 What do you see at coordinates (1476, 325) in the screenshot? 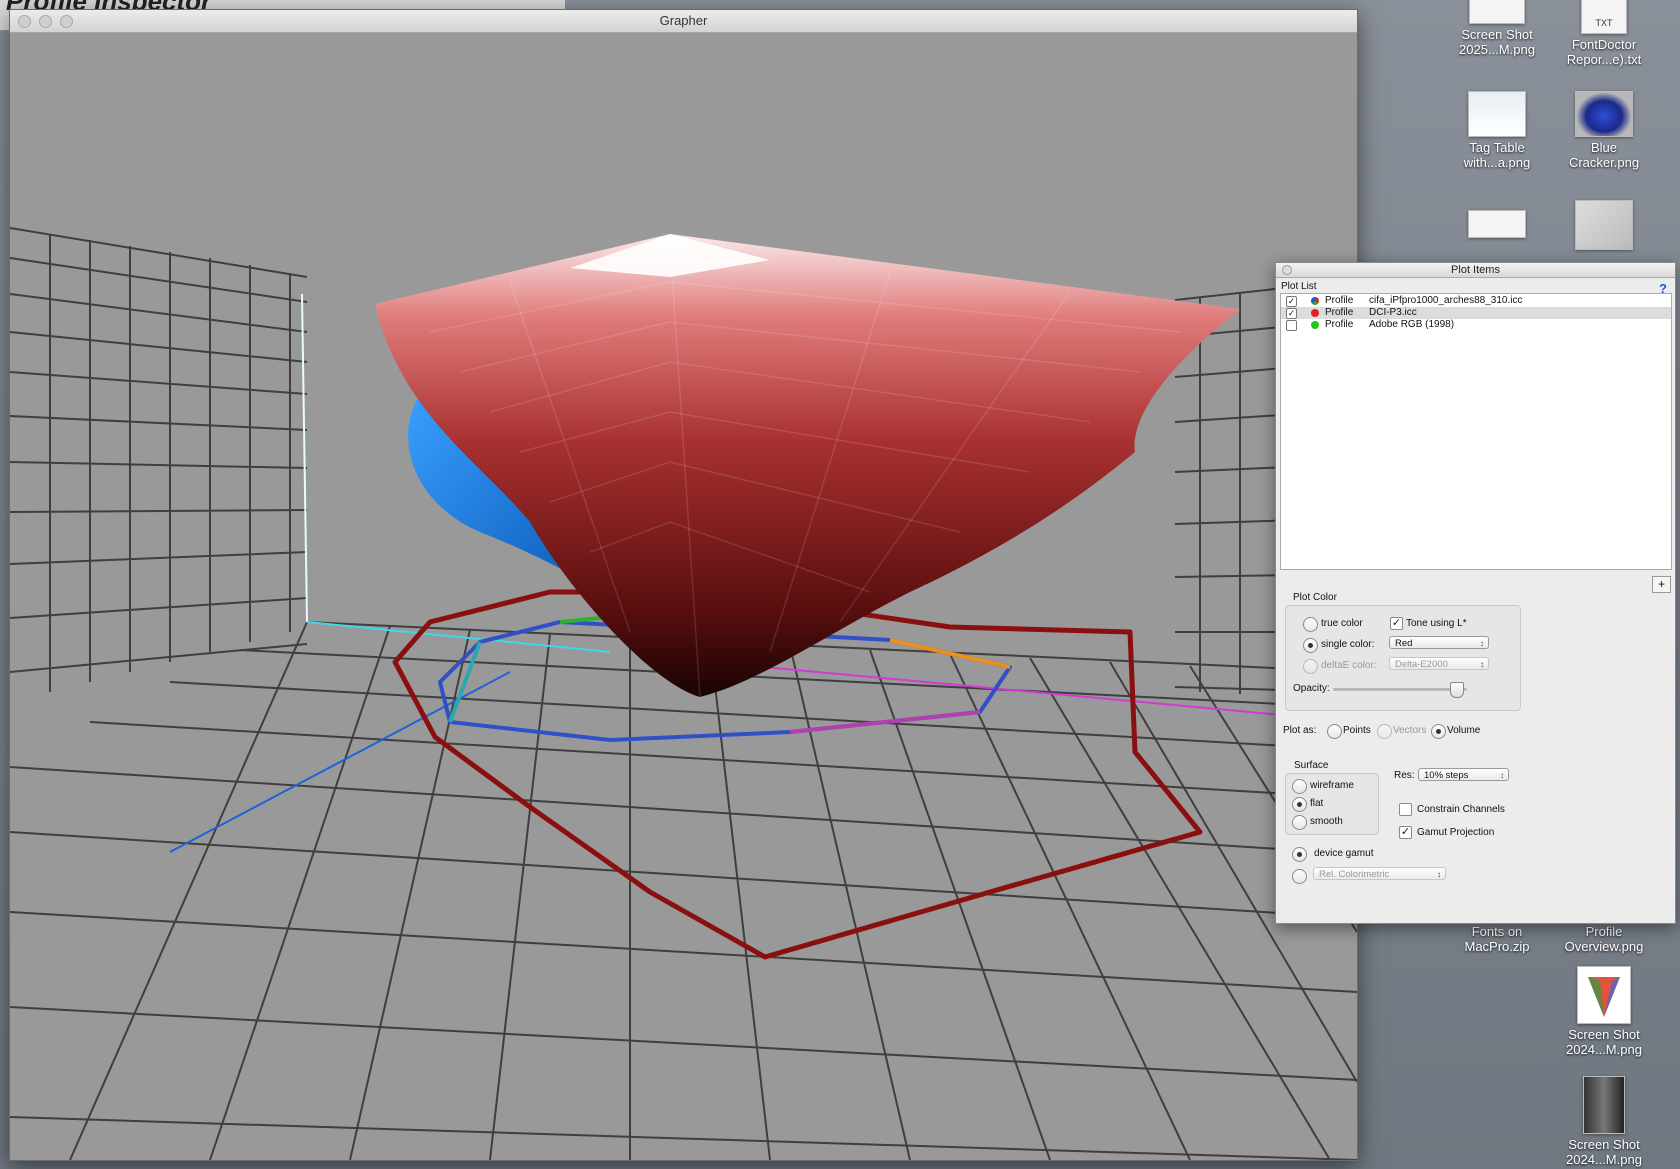
I see `list-item: Profile Adobe RGB (1998)` at bounding box center [1476, 325].